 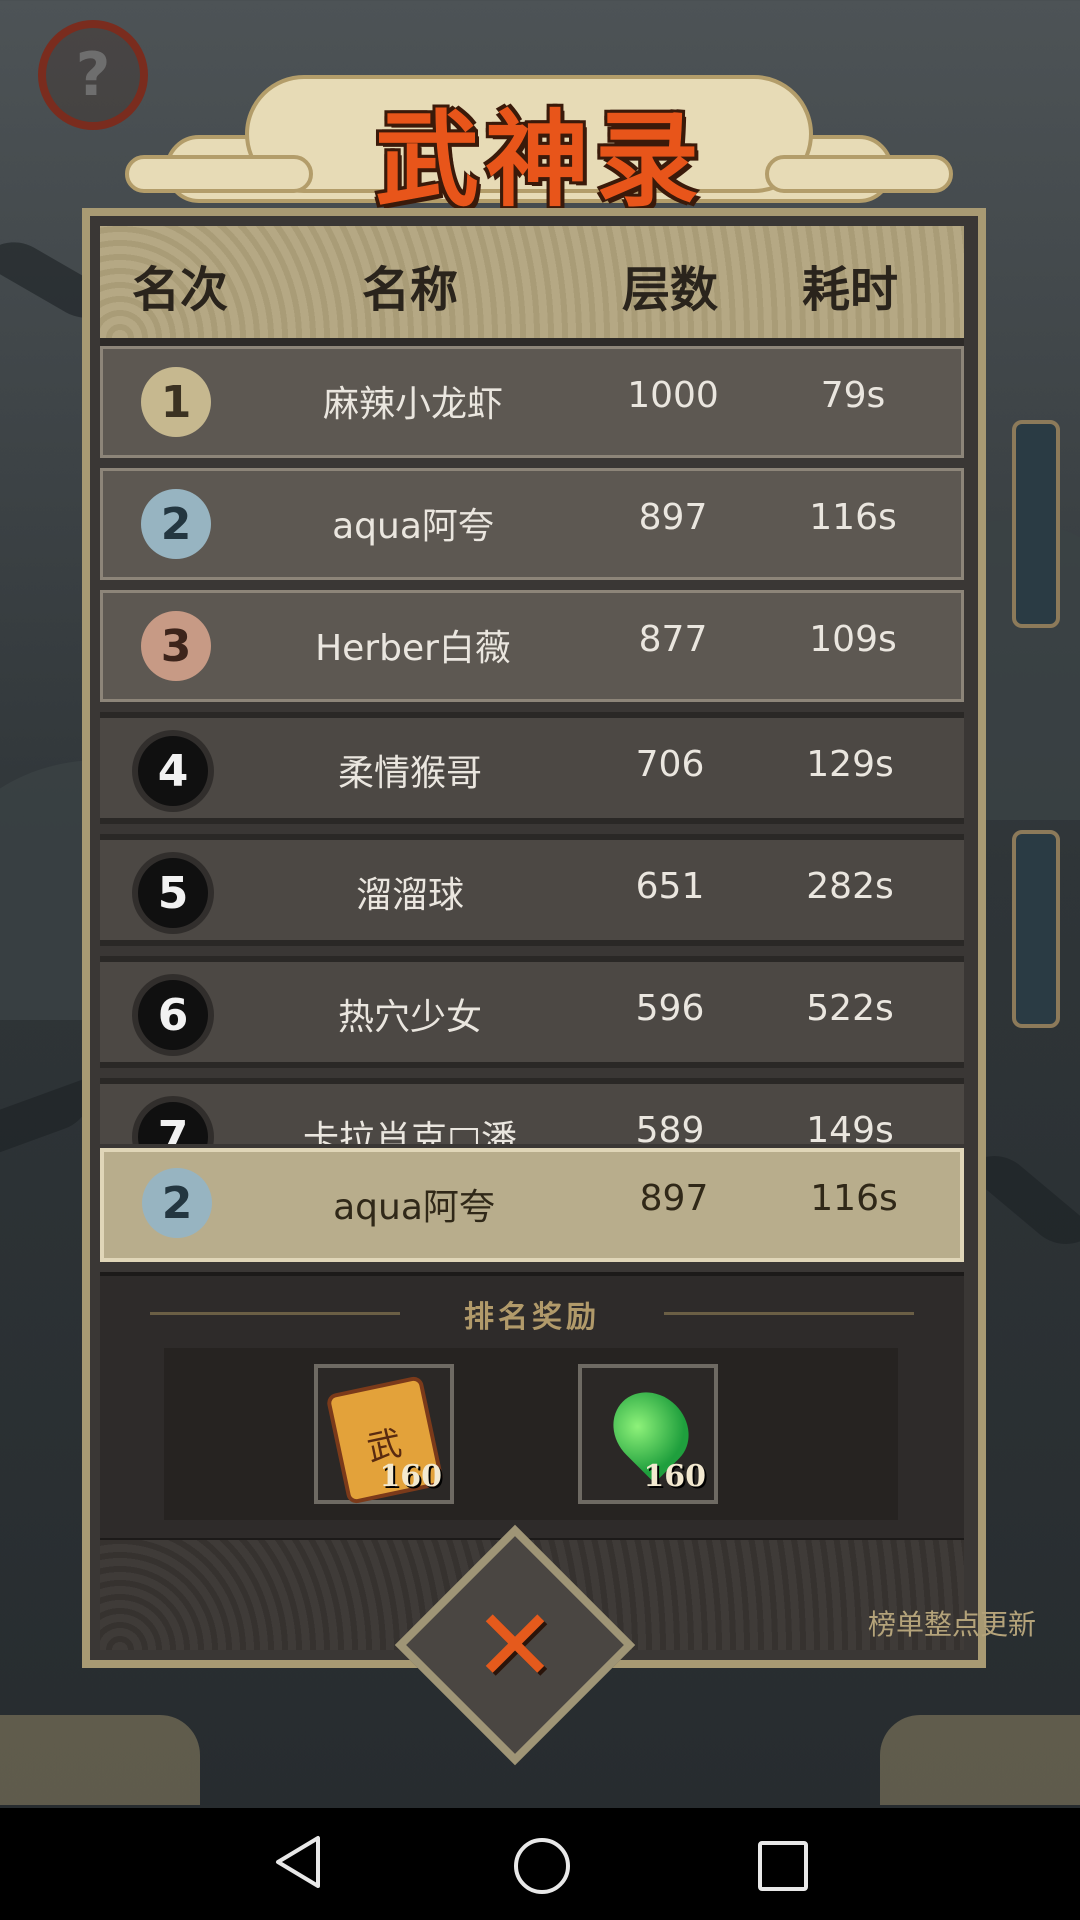 What do you see at coordinates (532, 646) in the screenshot?
I see `table-row: 3 Herber白薇 877 109s` at bounding box center [532, 646].